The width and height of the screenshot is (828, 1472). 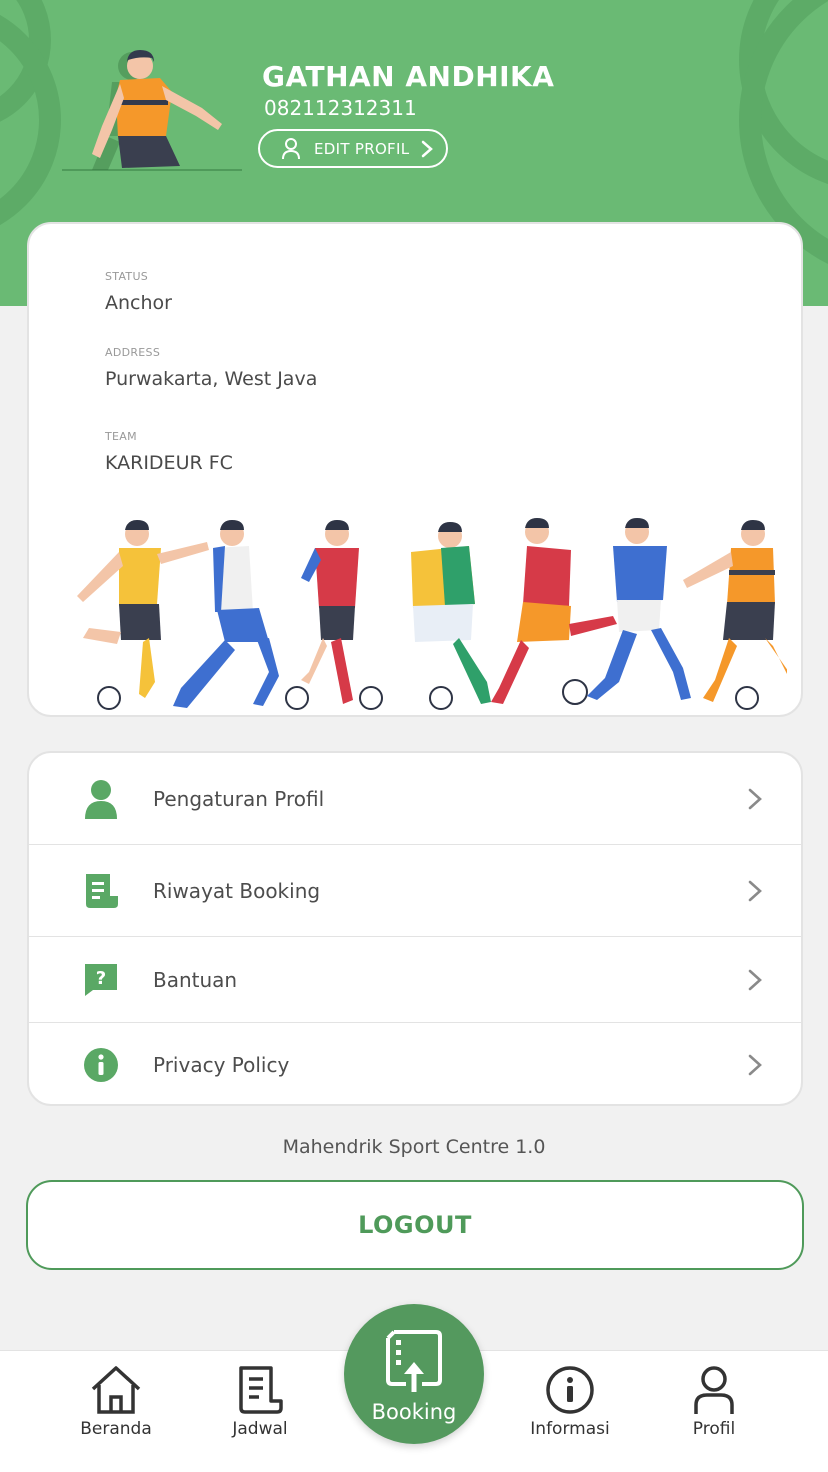 I want to click on menu-label: Riwayat Booking, so click(x=237, y=890).